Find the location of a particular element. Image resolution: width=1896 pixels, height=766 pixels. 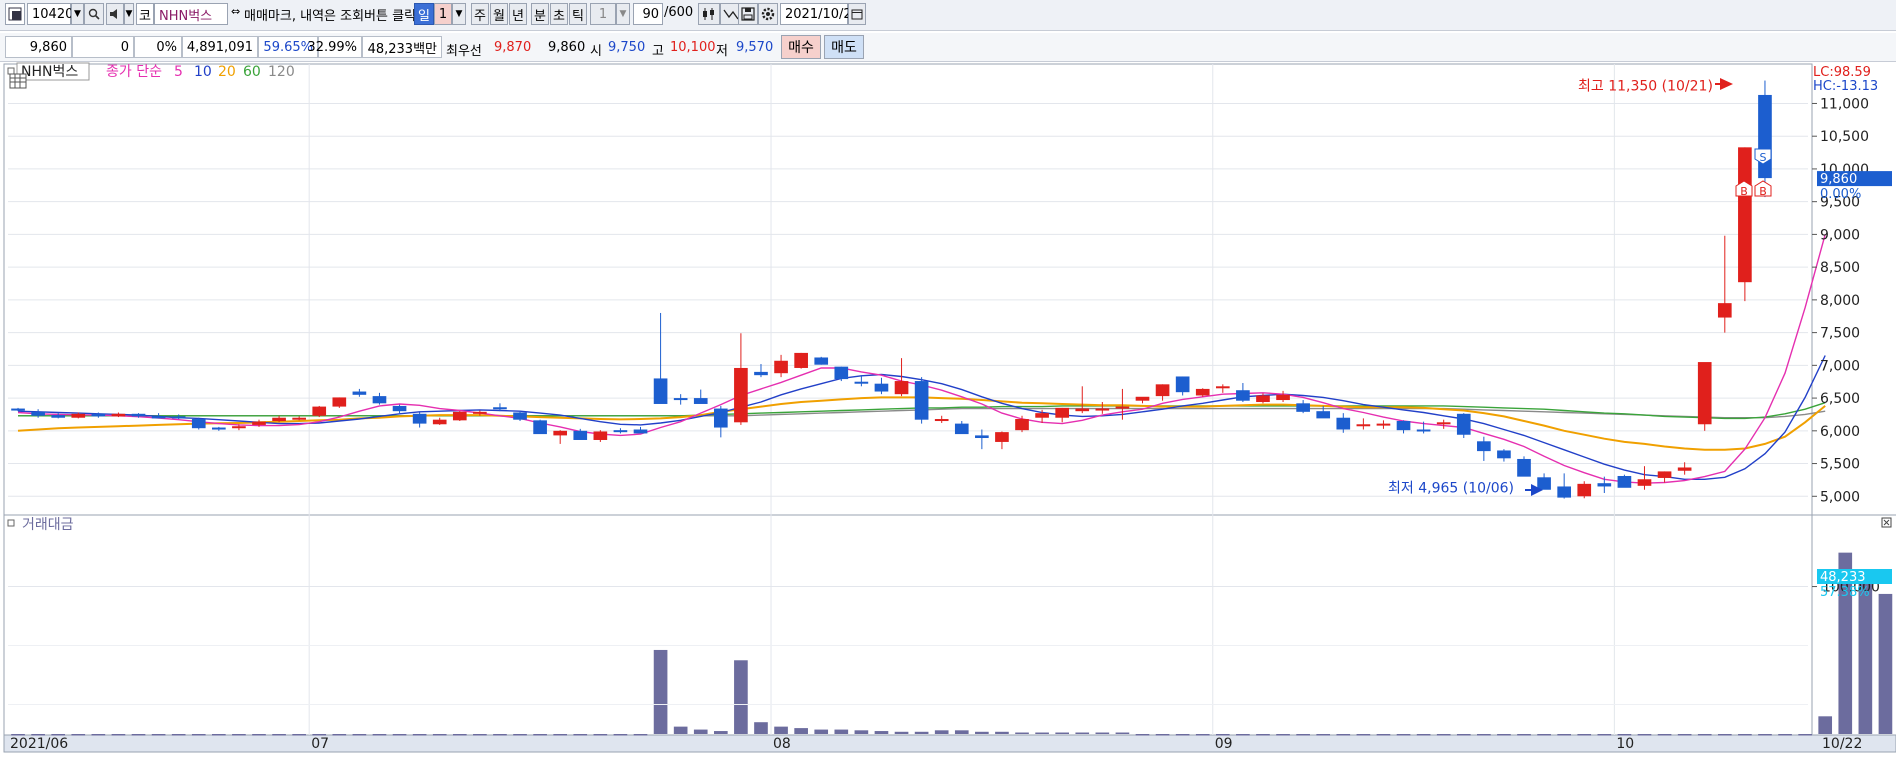

stock-name-field: NHN벅스 is located at coordinates (191, 14).